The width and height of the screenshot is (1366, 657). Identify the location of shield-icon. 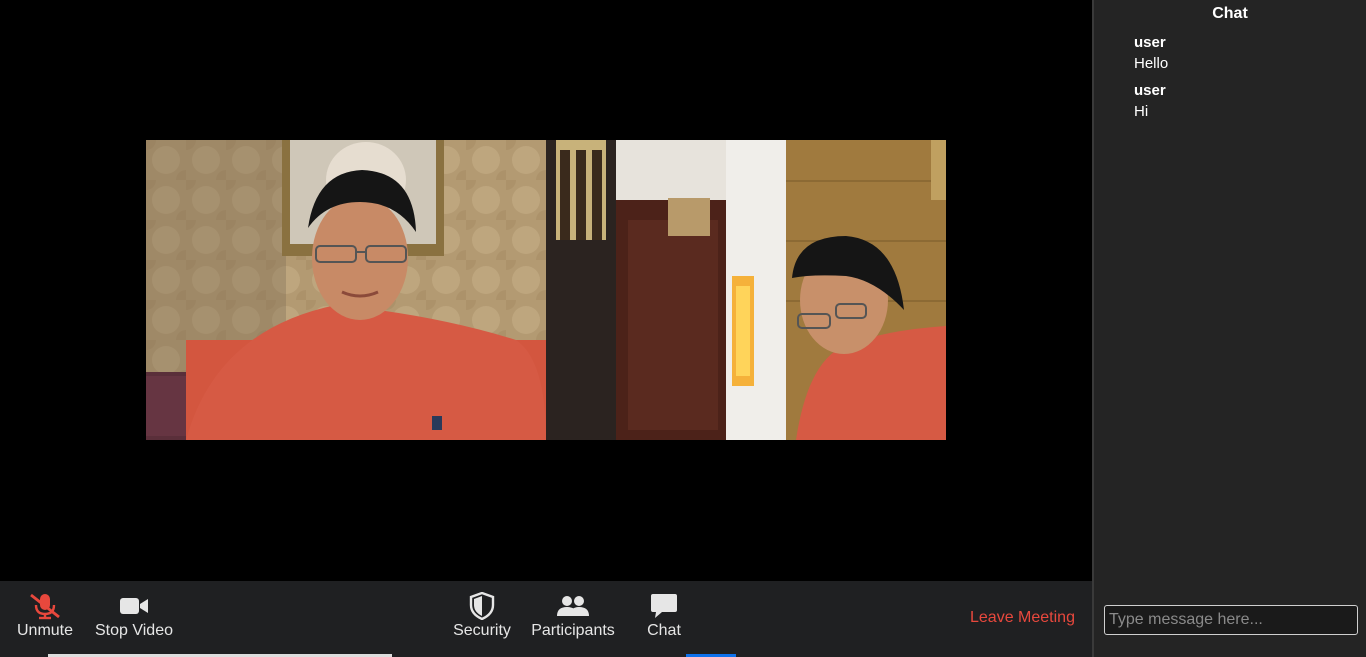
(482, 606).